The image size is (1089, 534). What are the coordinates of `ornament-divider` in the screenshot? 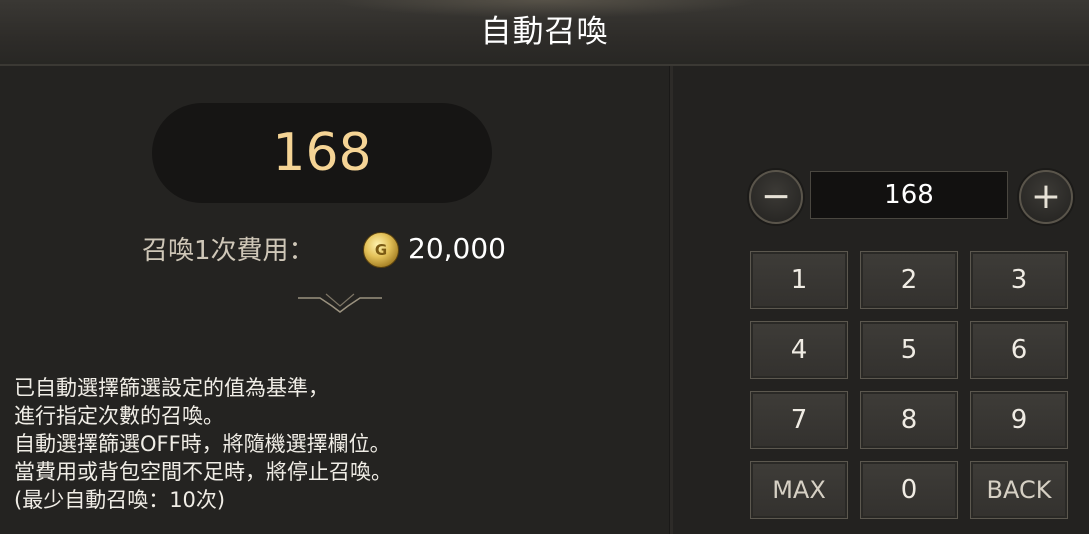 It's located at (340, 303).